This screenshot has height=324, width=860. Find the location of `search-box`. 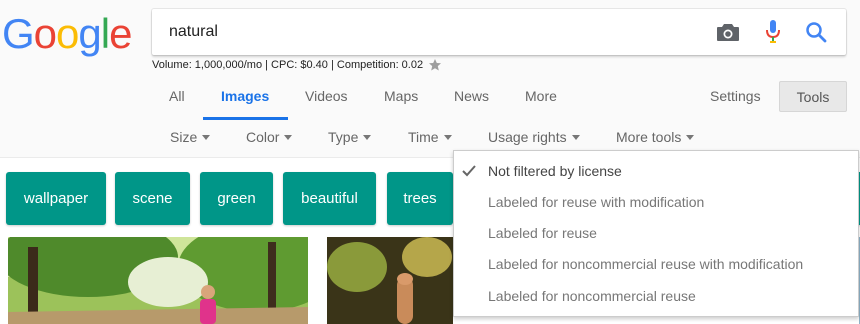

search-box is located at coordinates (499, 32).